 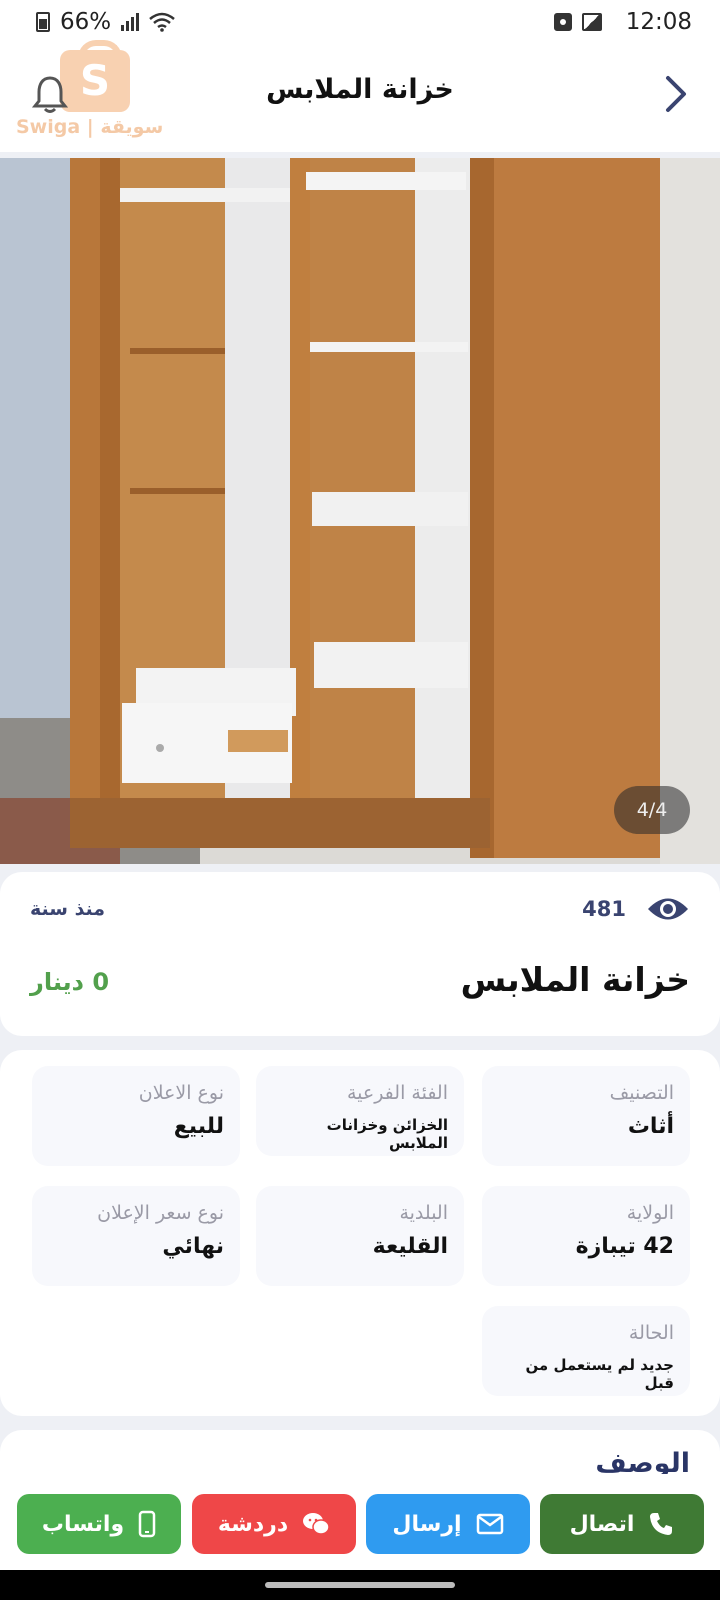 I want to click on status-left: 66%, so click(x=105, y=22).